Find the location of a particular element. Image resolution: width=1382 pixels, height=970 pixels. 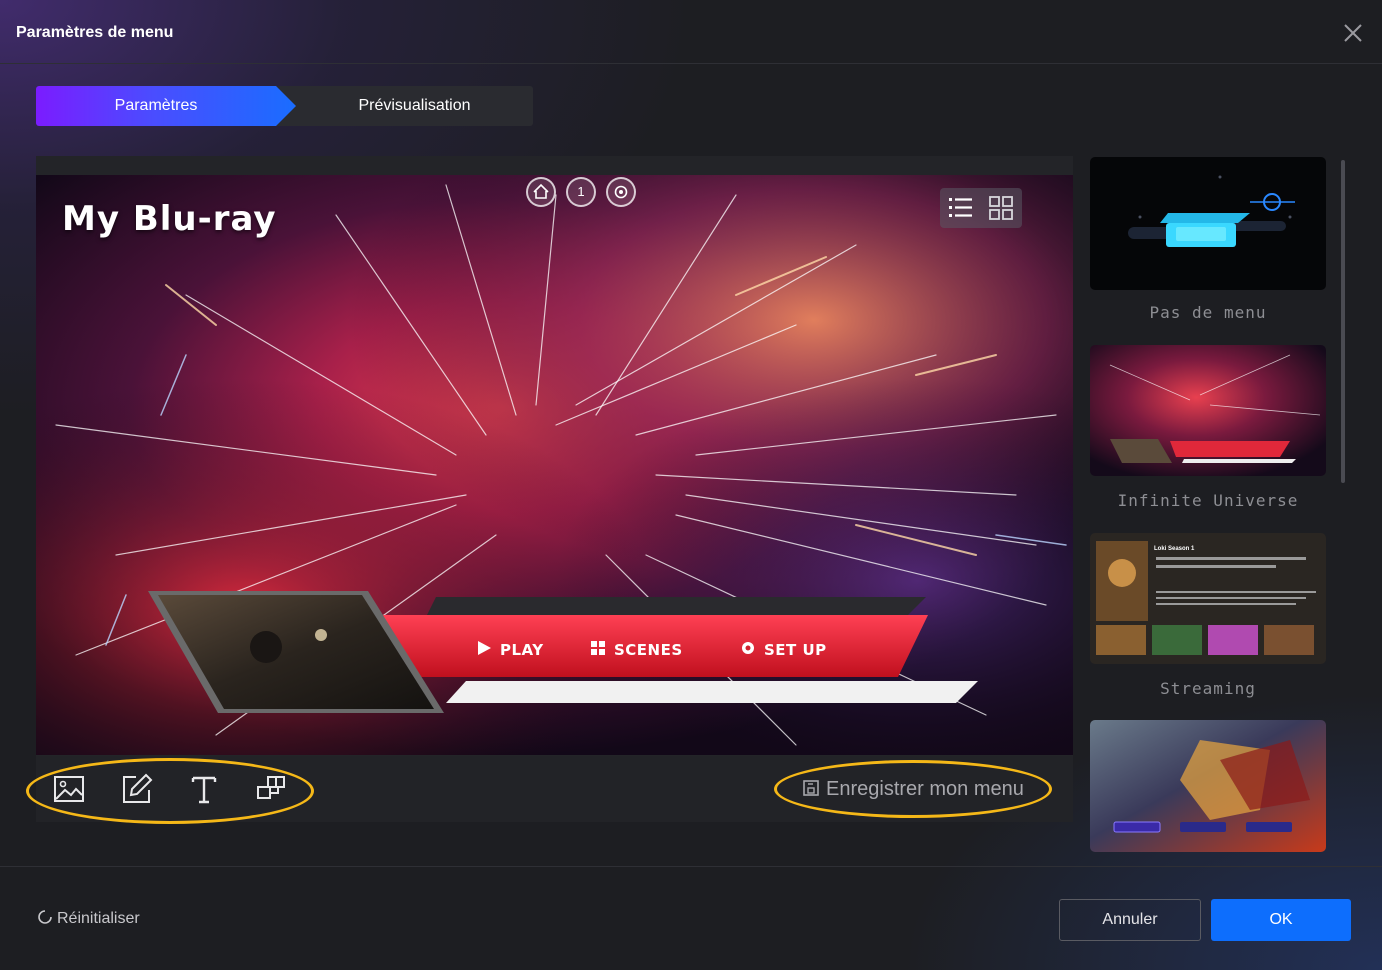

tab-bar: Paramètres Prévisualisation is located at coordinates (284, 106).